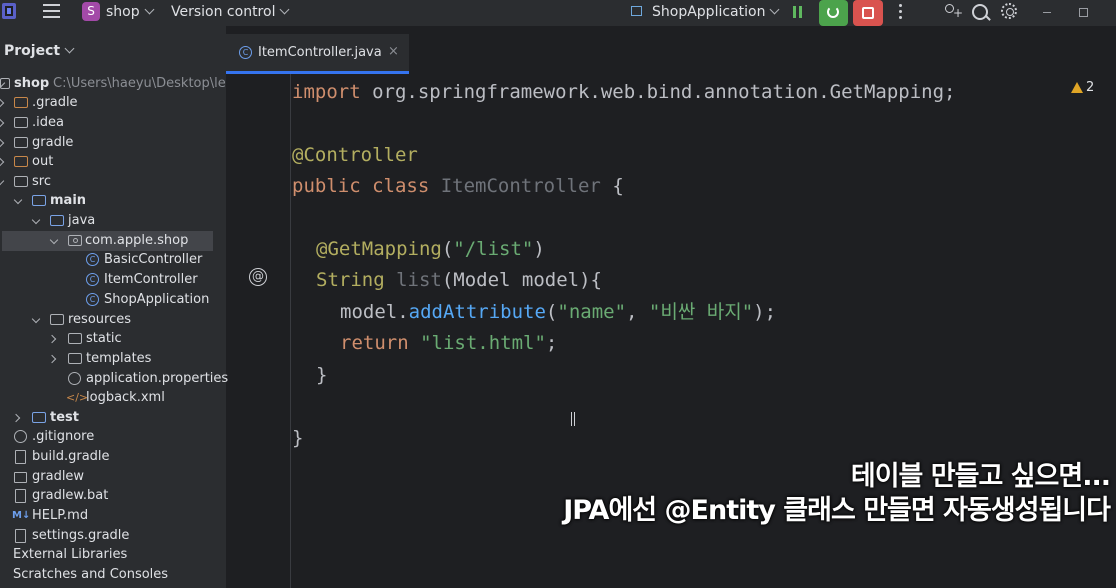 This screenshot has width=1116, height=588. What do you see at coordinates (1047, 12) in the screenshot?
I see `minimize-window-button` at bounding box center [1047, 12].